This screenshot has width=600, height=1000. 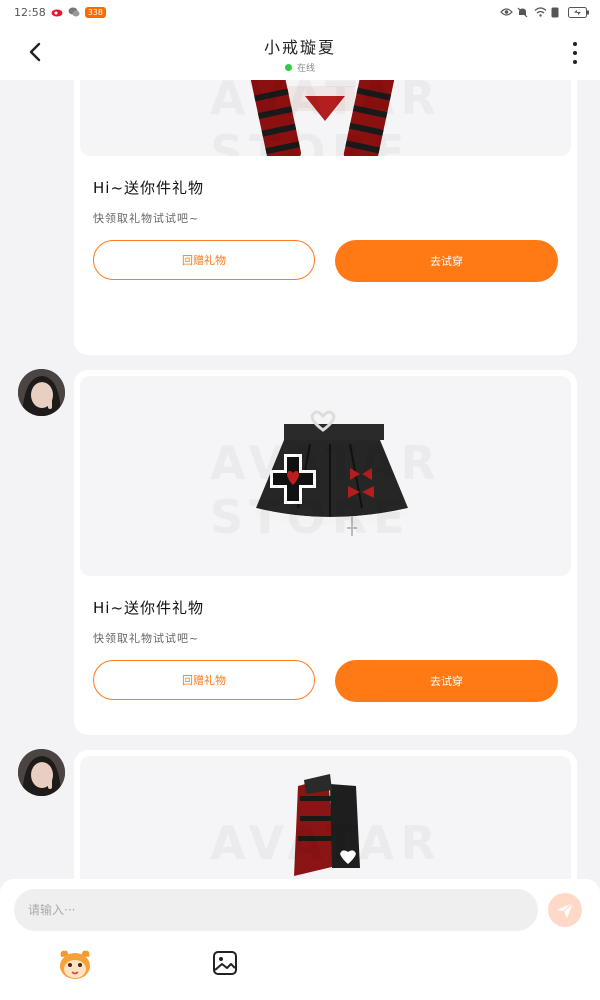 What do you see at coordinates (288, 67) in the screenshot?
I see `online-dot` at bounding box center [288, 67].